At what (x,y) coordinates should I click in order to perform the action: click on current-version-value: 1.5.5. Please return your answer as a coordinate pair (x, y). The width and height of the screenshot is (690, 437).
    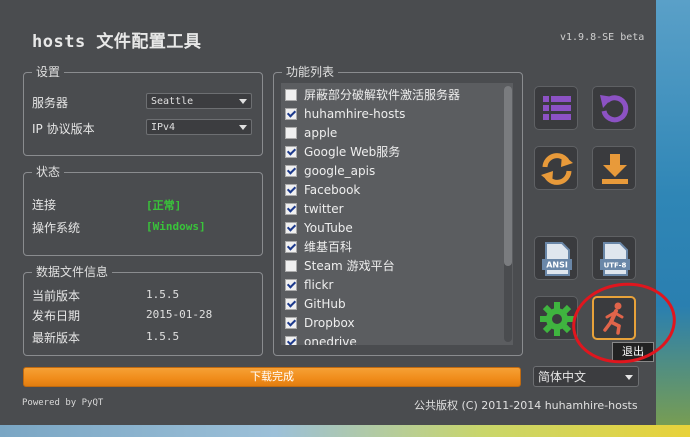
    Looking at the image, I should click on (163, 294).